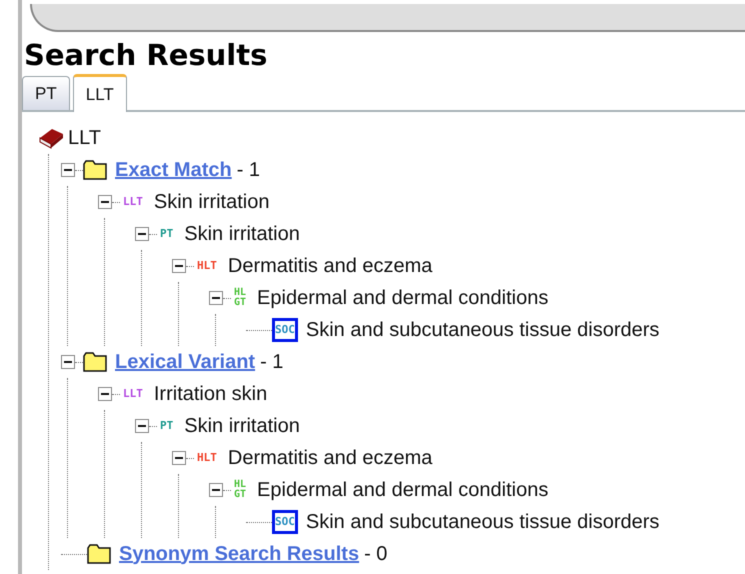 This screenshot has height=574, width=745. Describe the element at coordinates (51, 138) in the screenshot. I see `book-icon` at that location.